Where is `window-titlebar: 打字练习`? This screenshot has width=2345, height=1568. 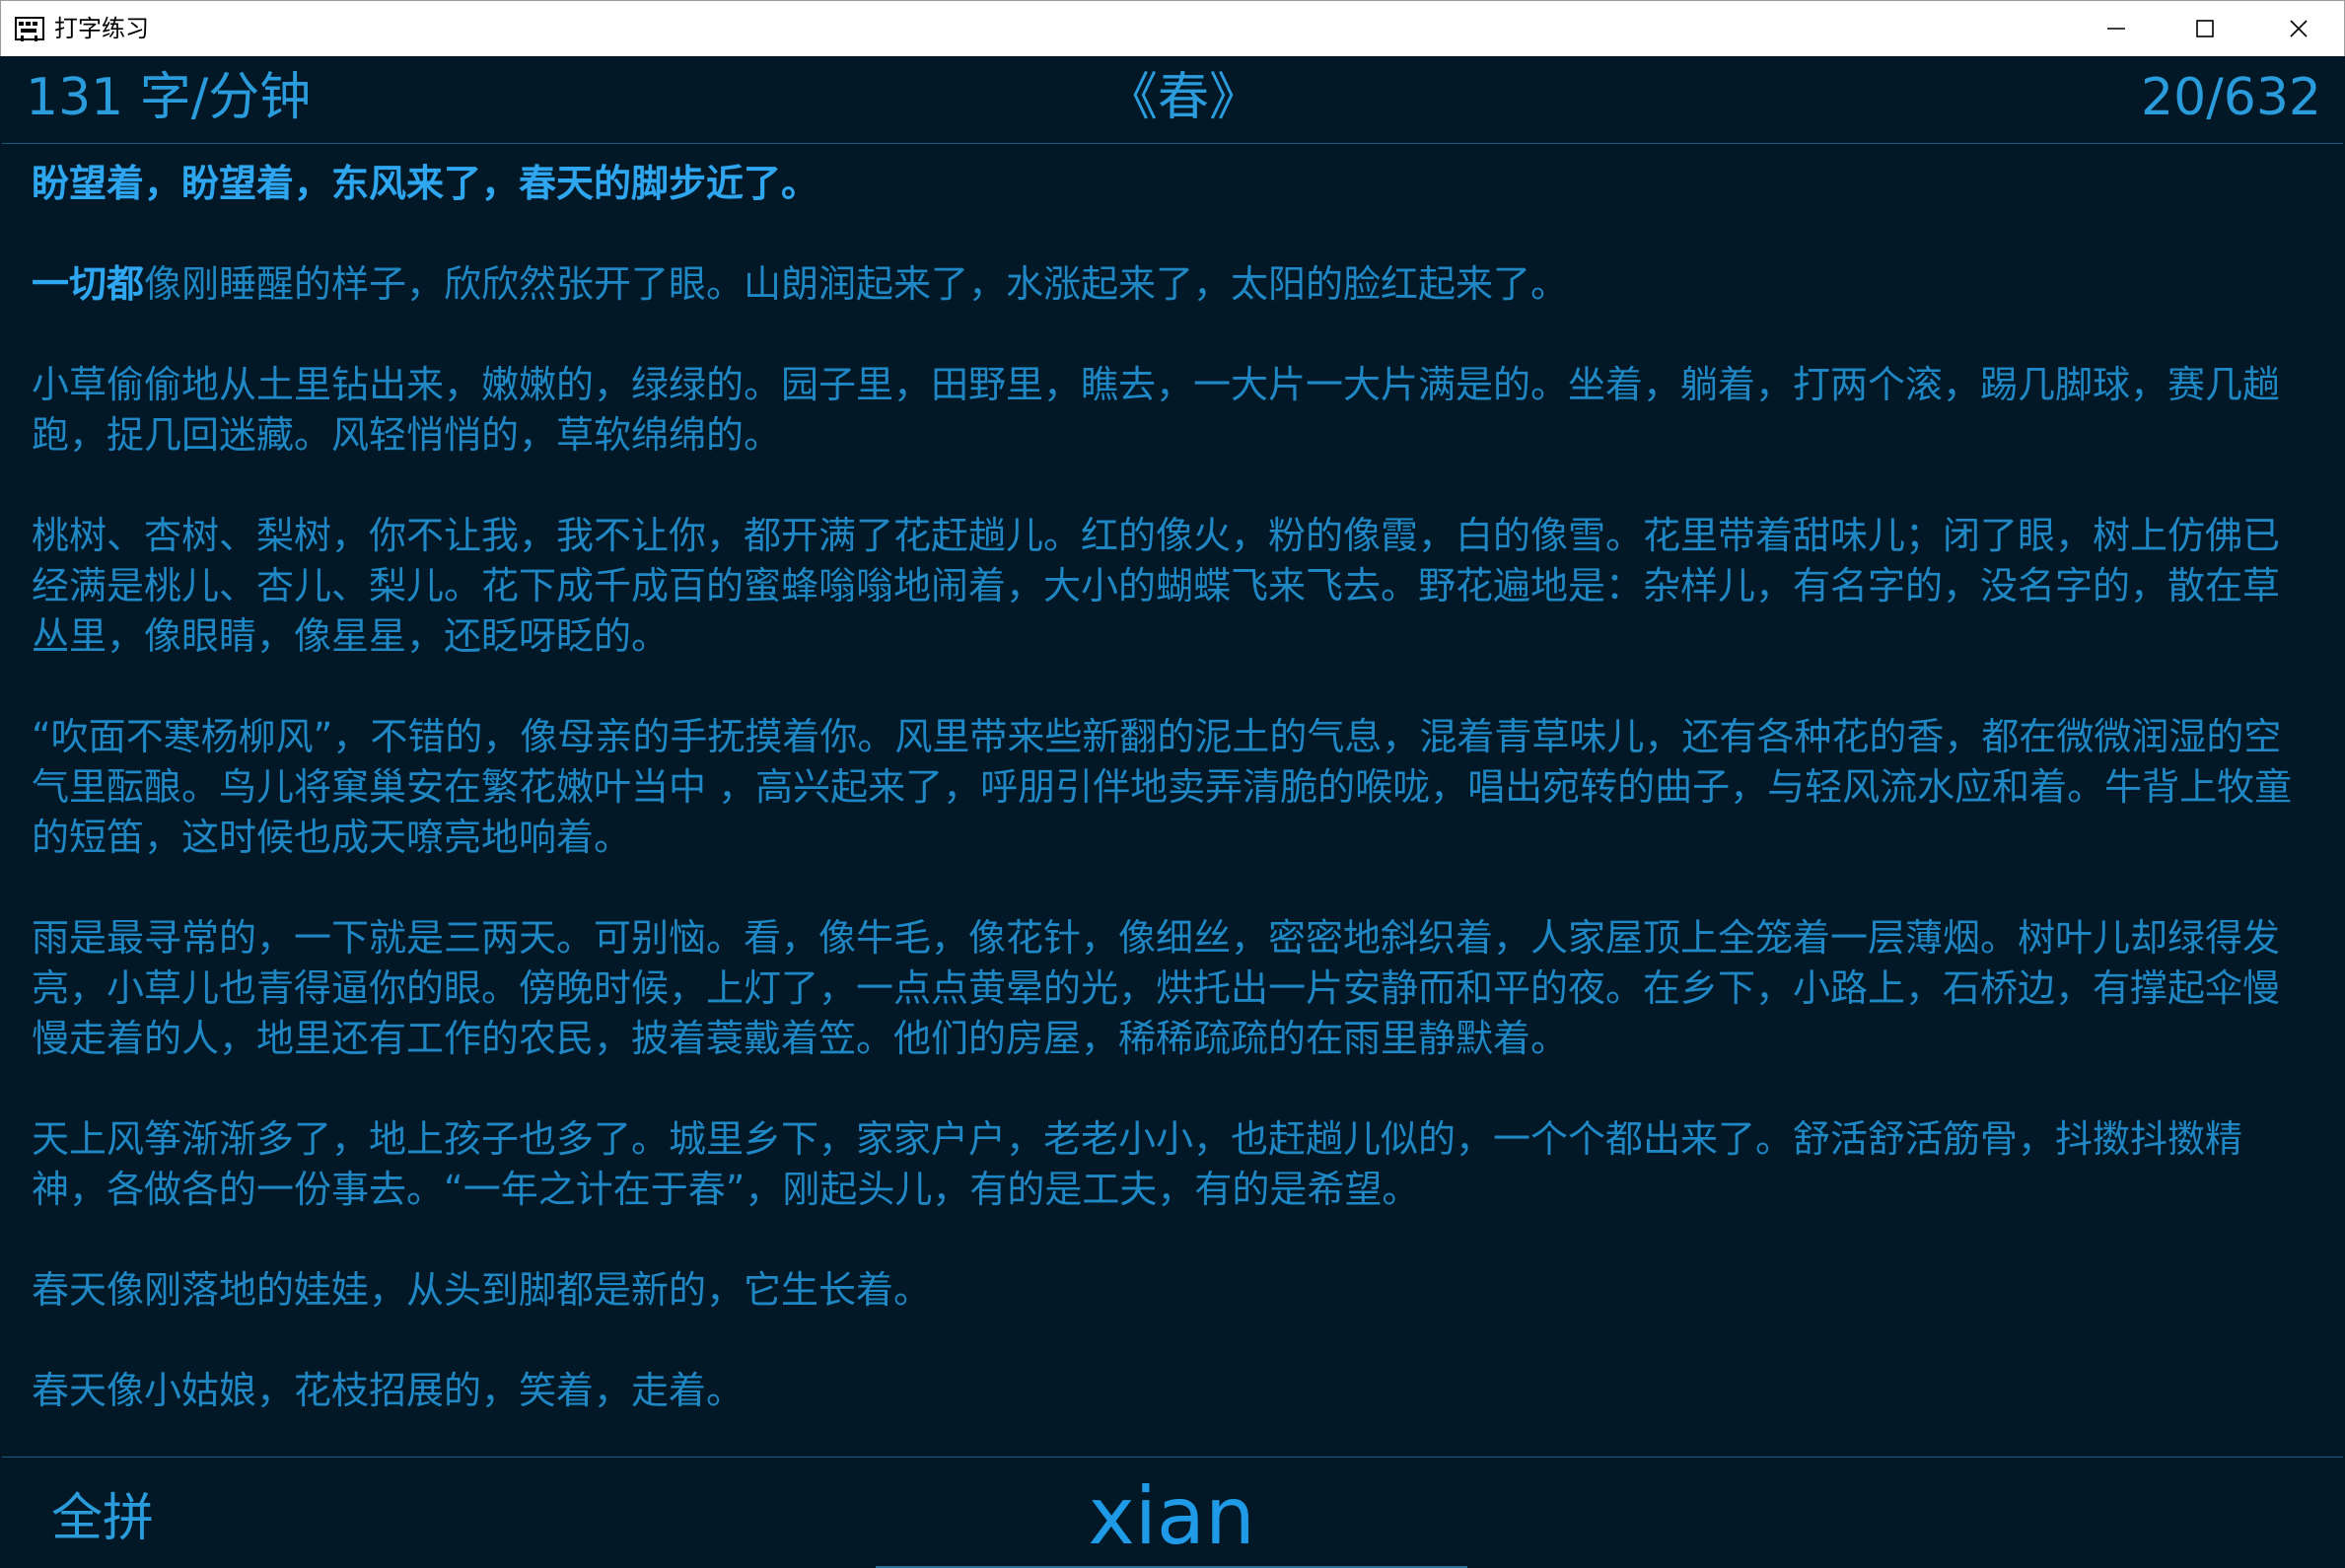 window-titlebar: 打字练习 is located at coordinates (1172, 28).